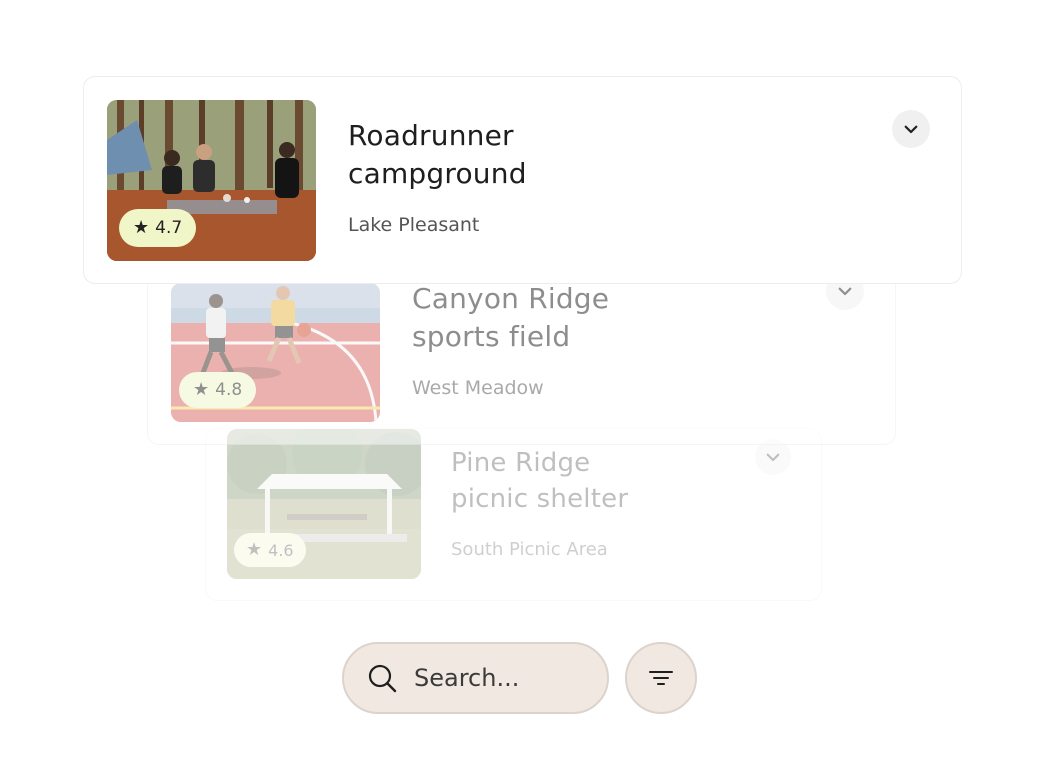 Image resolution: width=1040 pixels, height=776 pixels. What do you see at coordinates (504, 678) in the screenshot?
I see `search-input` at bounding box center [504, 678].